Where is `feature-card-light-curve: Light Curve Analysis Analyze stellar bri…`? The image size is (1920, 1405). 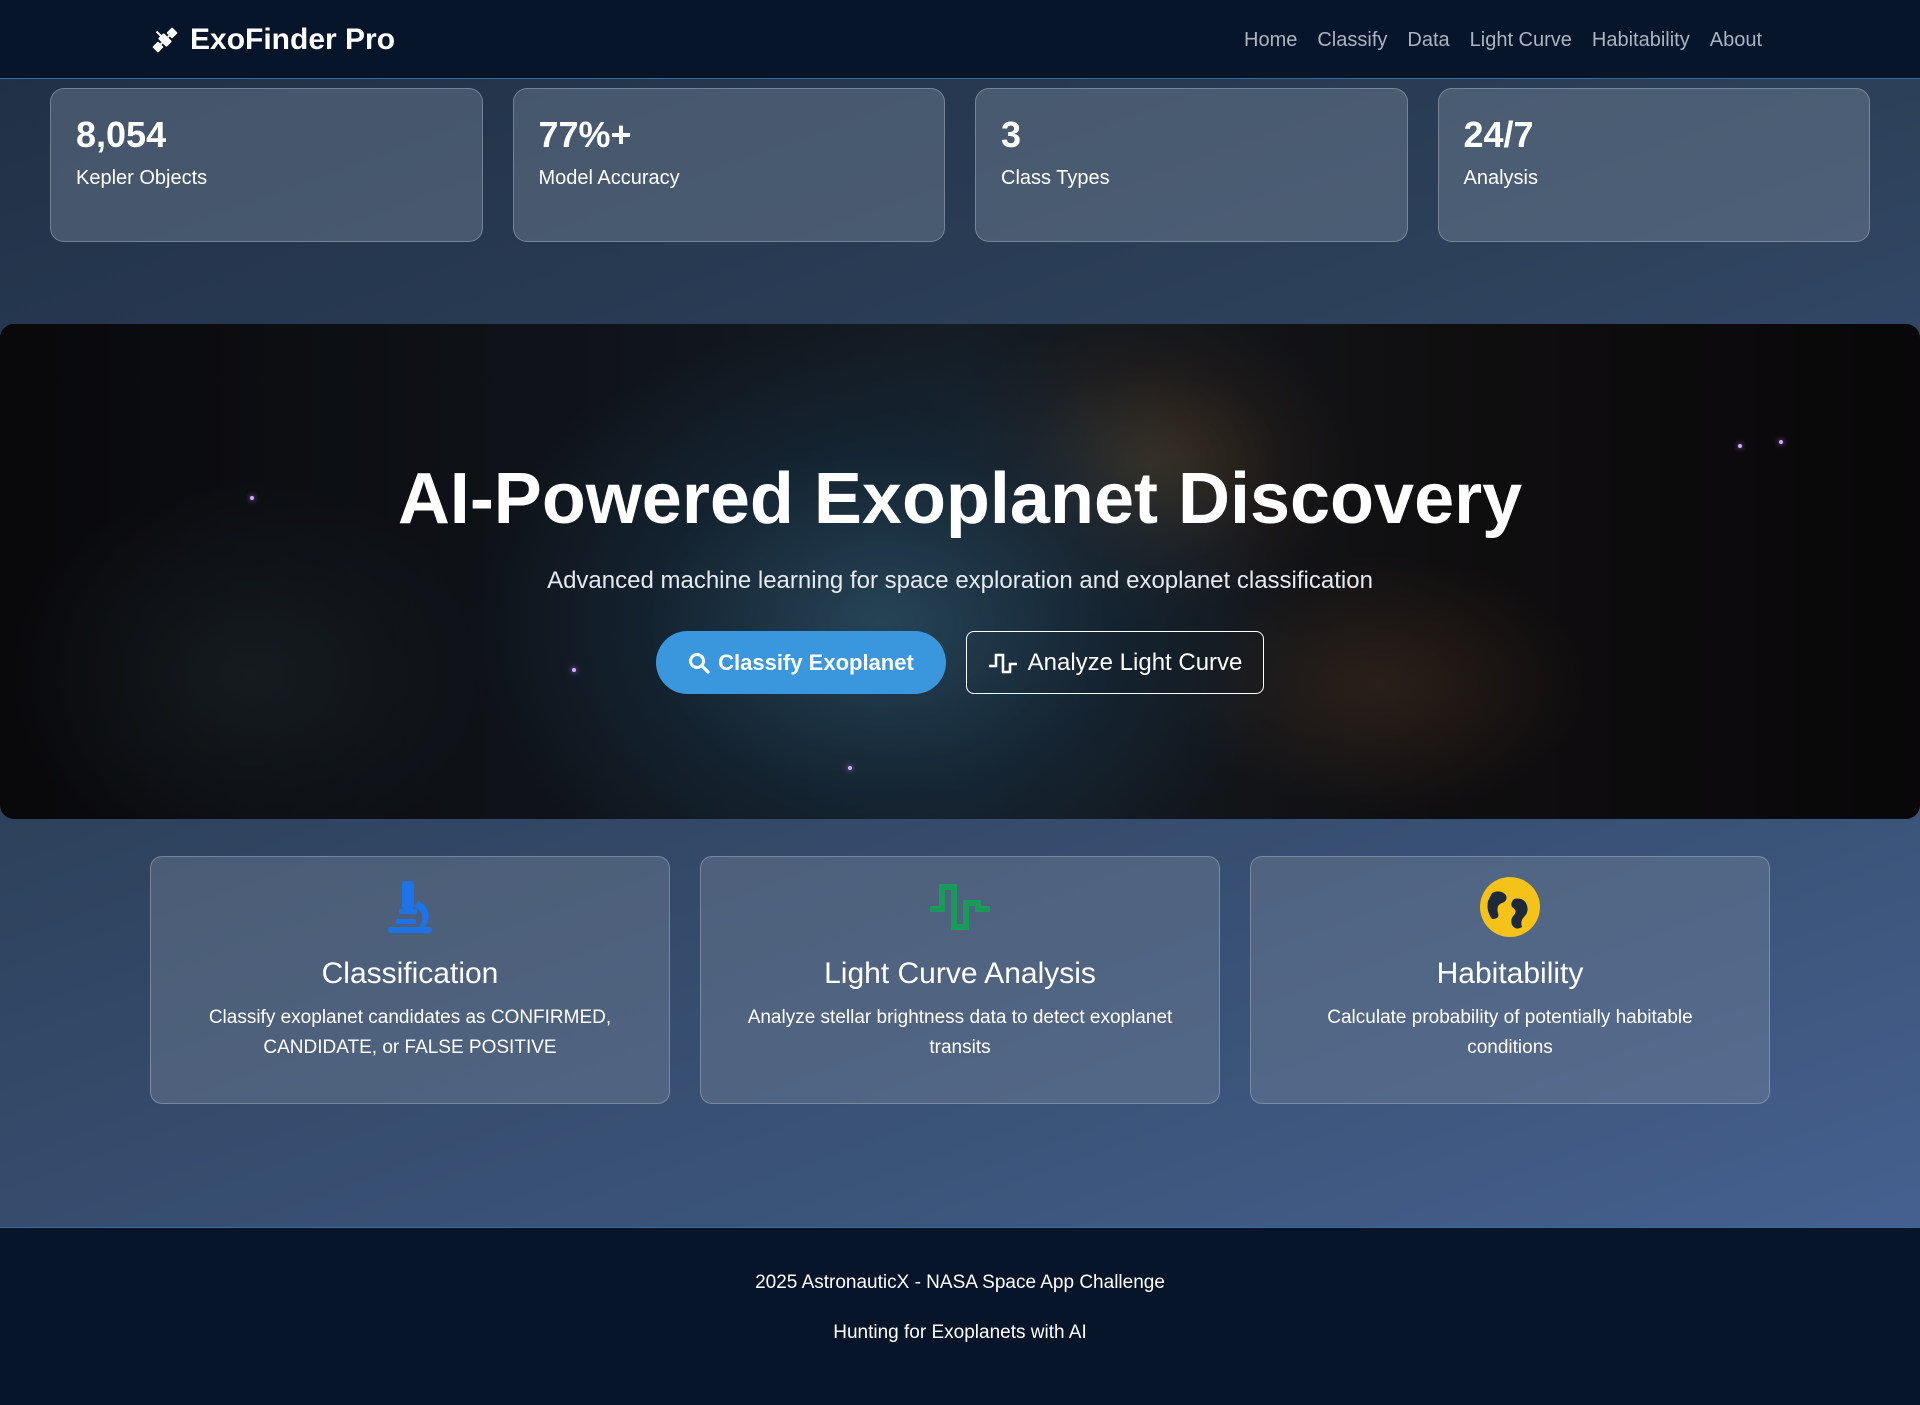
feature-card-light-curve: Light Curve Analysis Analyze stellar bri… is located at coordinates (960, 980).